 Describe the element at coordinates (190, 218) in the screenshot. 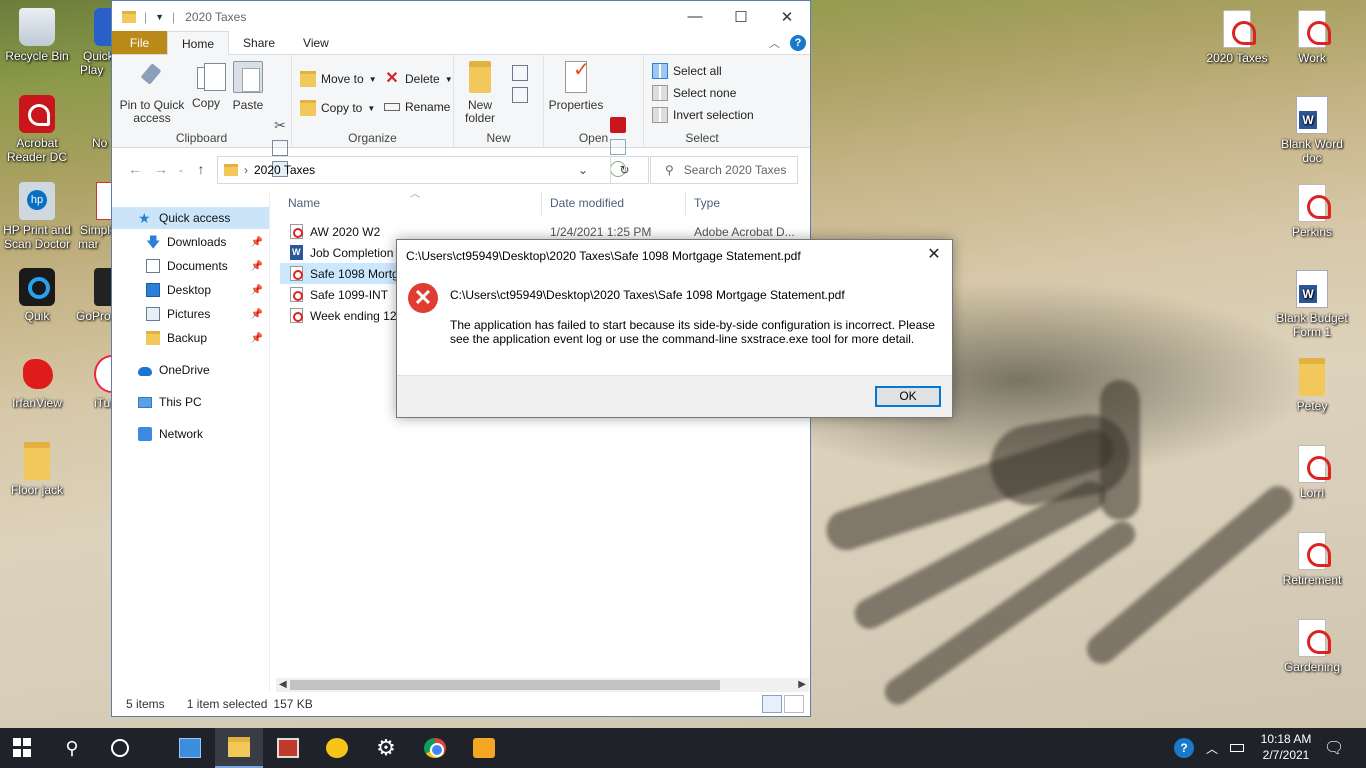

I see `nav-quick-access: ★ Quick access` at that location.